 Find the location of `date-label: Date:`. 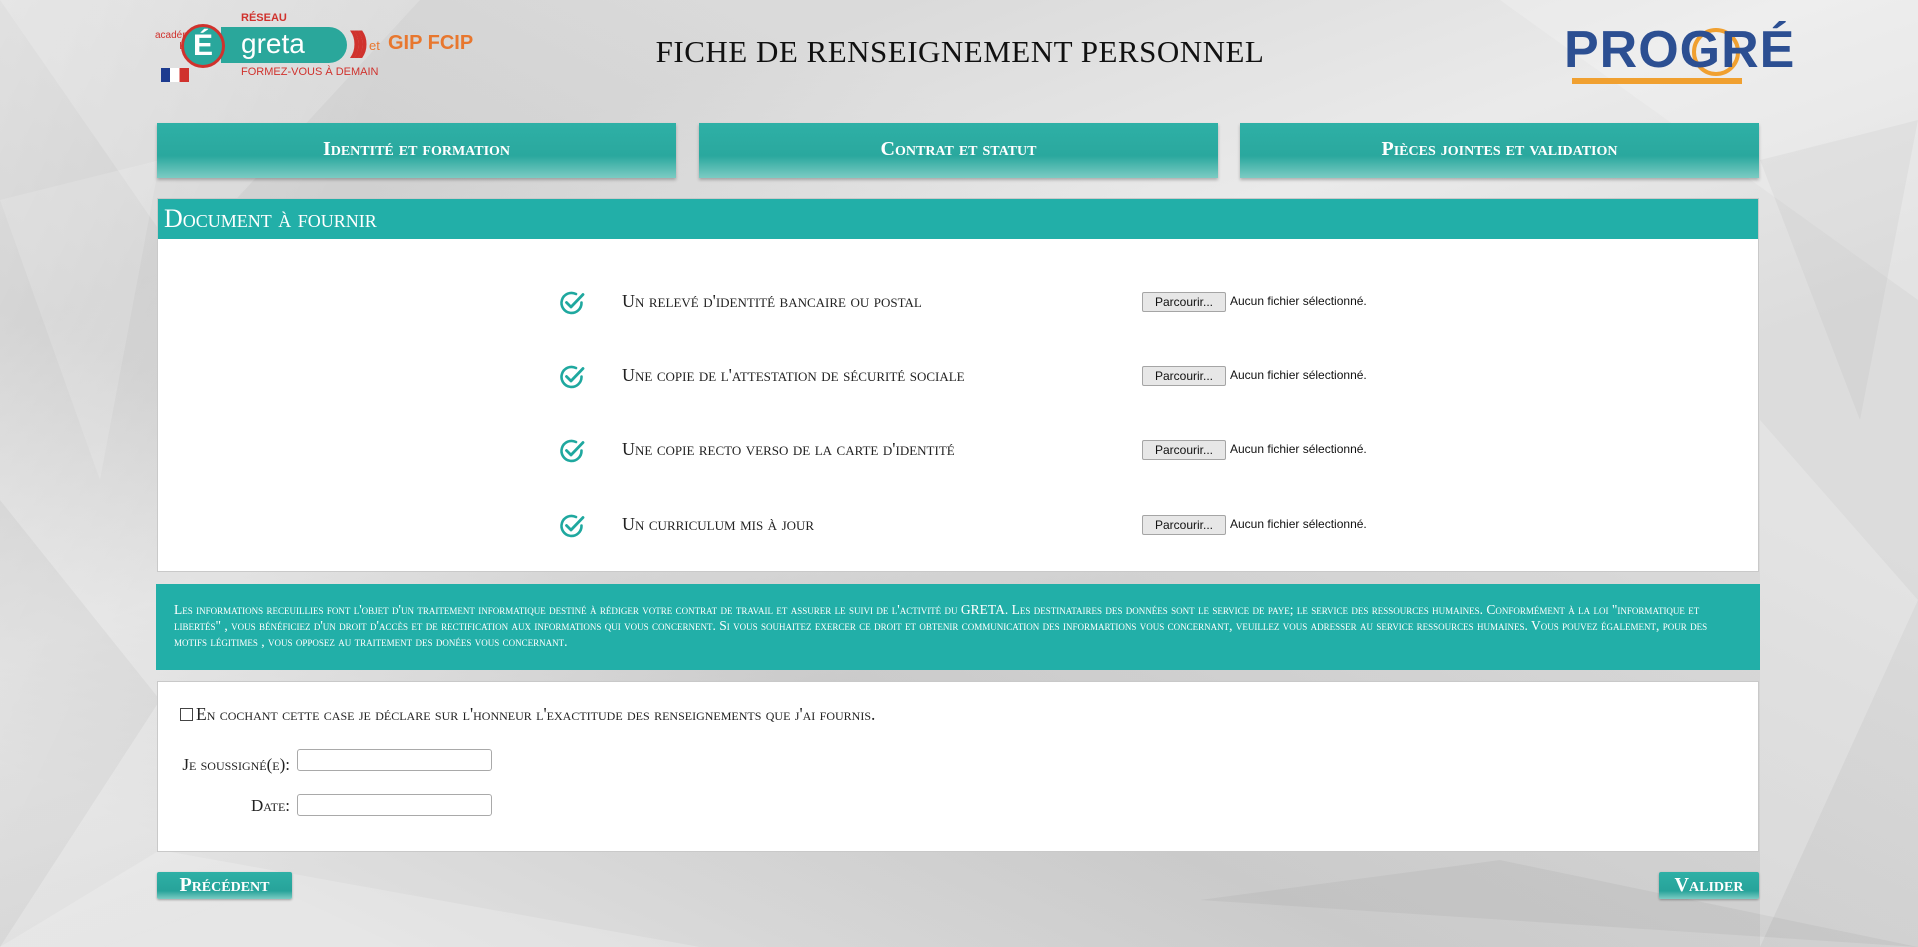

date-label: Date: is located at coordinates (270, 805).